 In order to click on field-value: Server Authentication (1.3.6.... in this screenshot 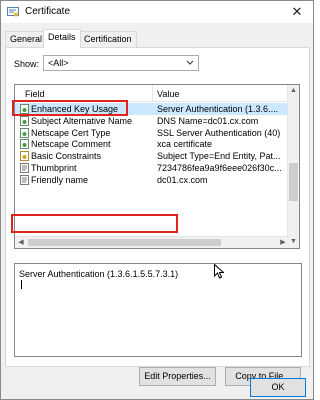, I will do `click(218, 109)`.